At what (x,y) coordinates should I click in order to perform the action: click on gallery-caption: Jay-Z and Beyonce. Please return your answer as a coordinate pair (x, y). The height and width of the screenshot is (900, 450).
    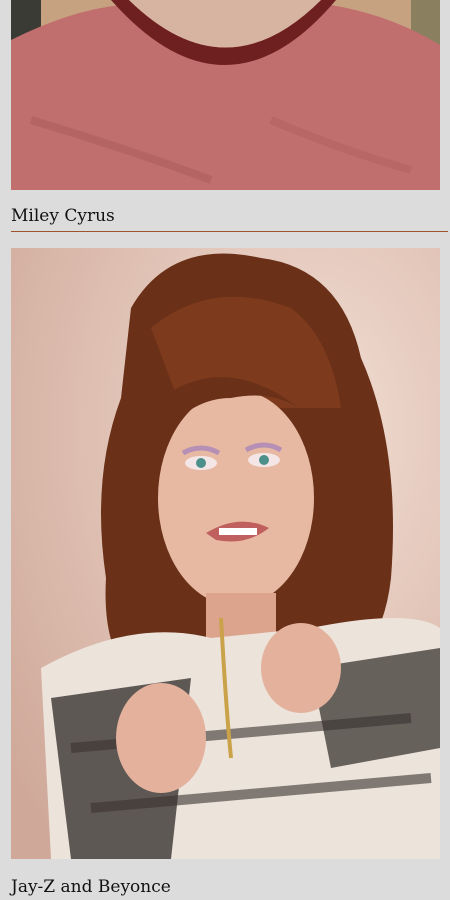
    Looking at the image, I should click on (91, 887).